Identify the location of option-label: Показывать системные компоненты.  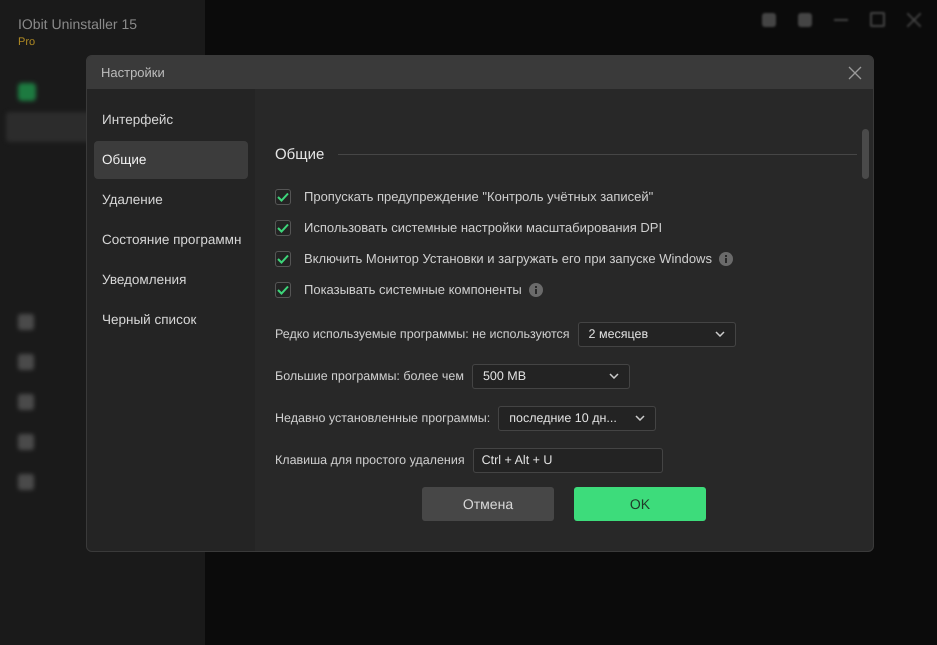
(413, 289).